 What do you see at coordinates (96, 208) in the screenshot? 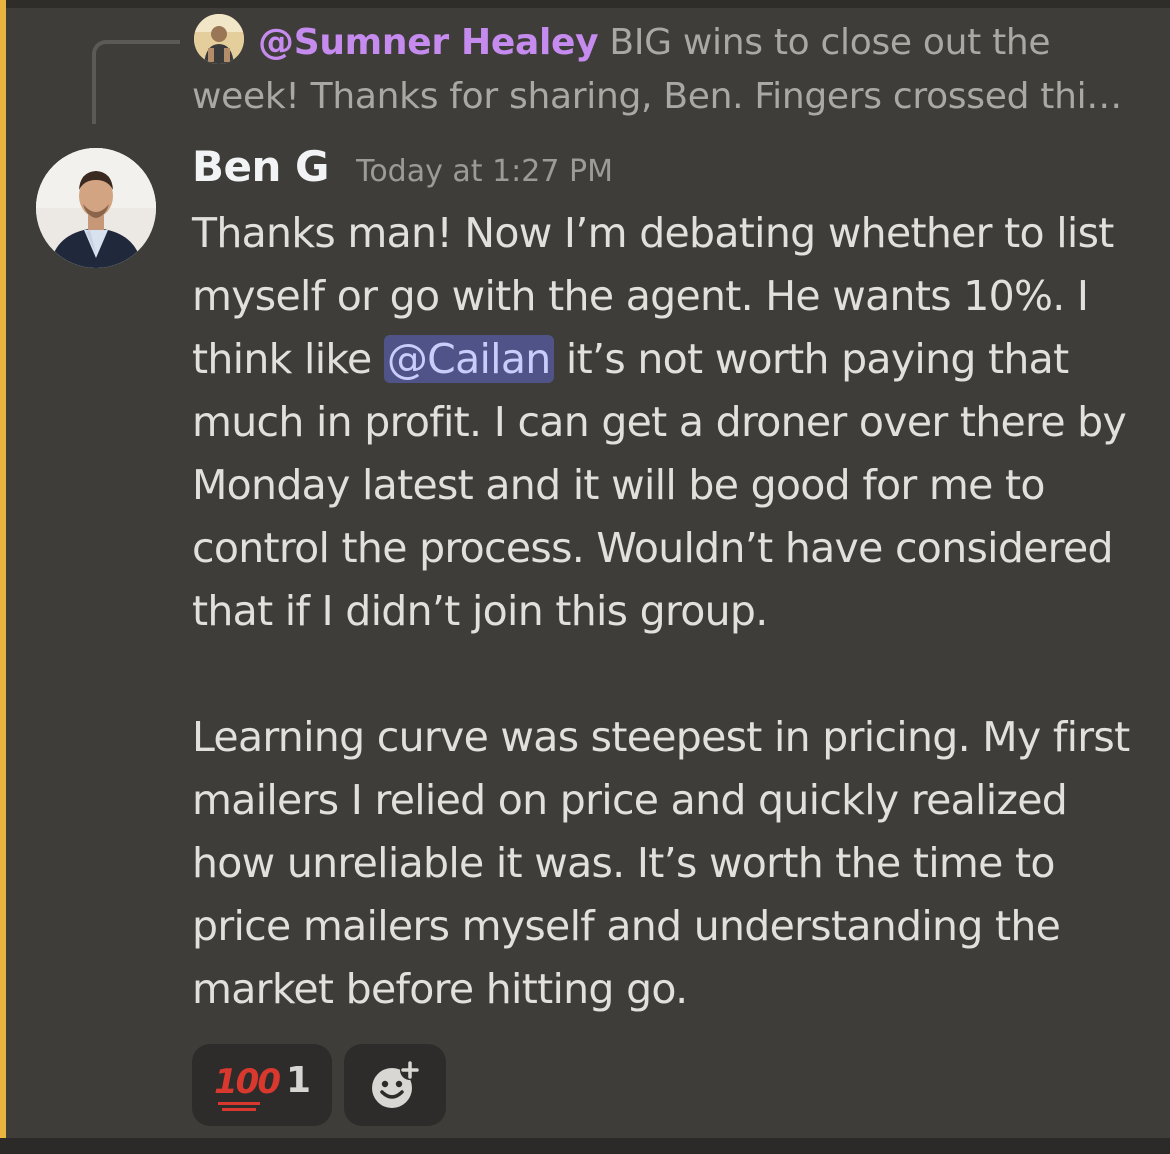
I see `author-avatar` at bounding box center [96, 208].